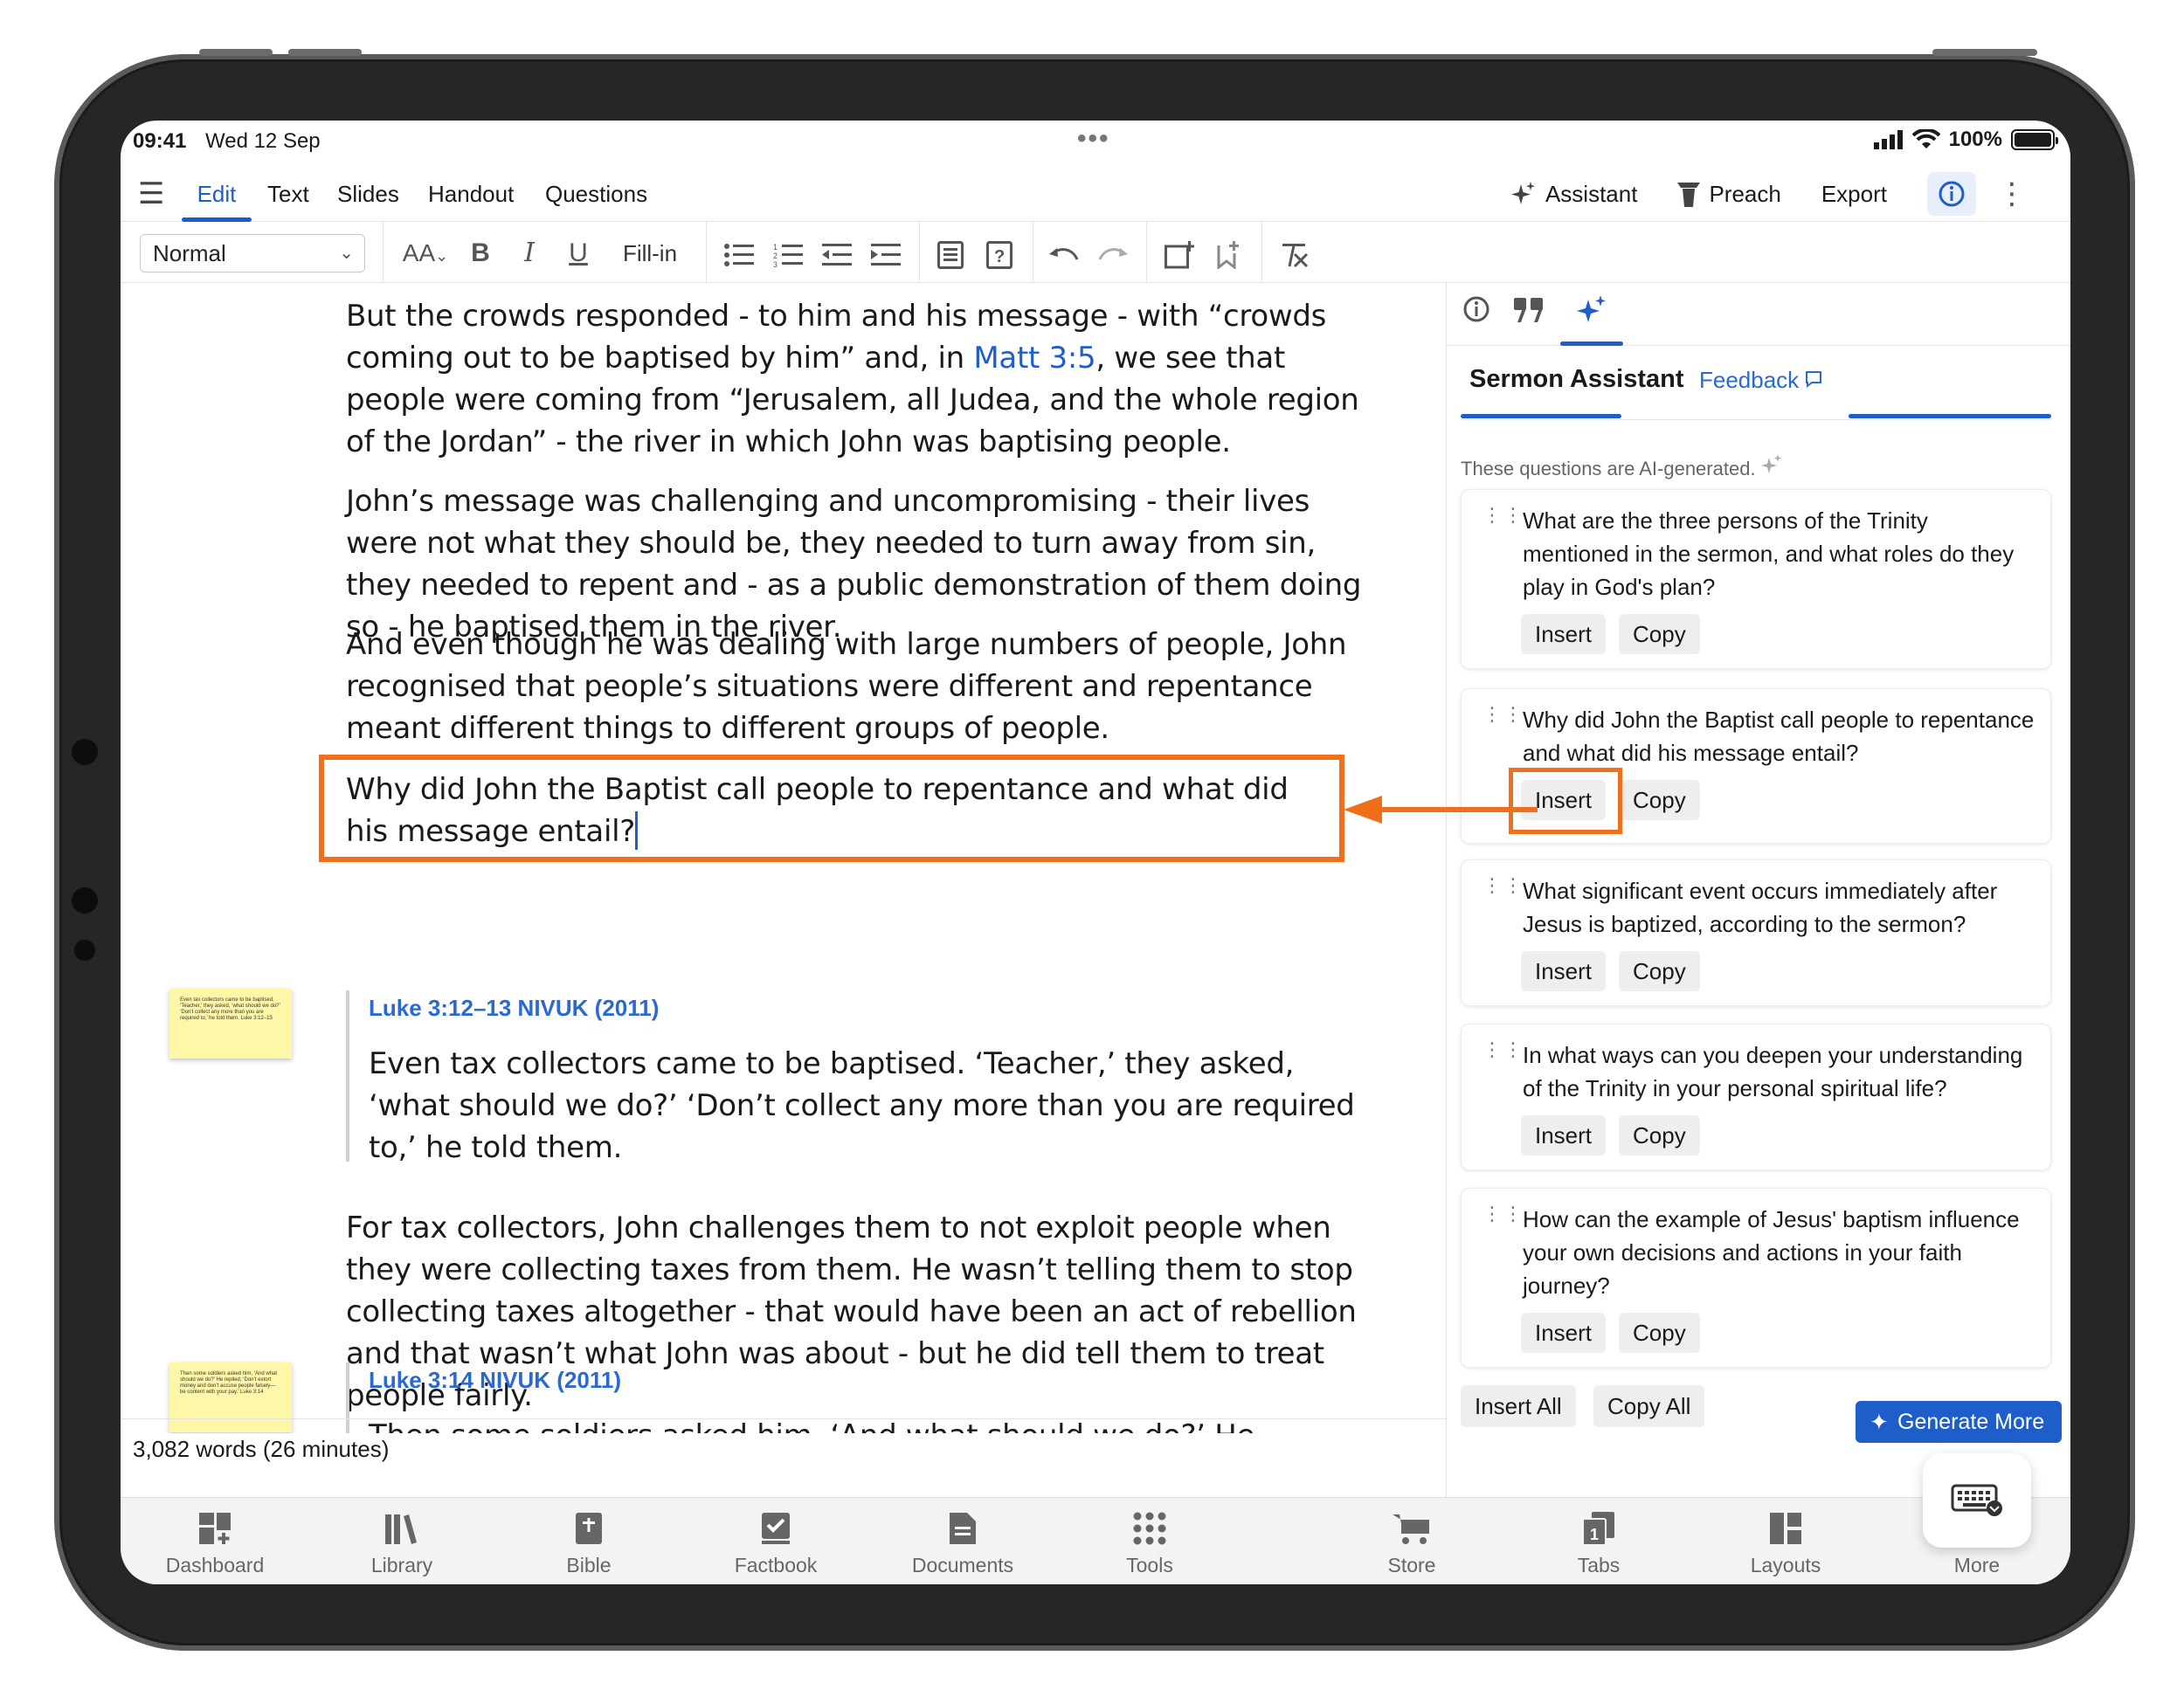 This screenshot has height=1697, width=2184. I want to click on assistant-label: Assistant, so click(1591, 193).